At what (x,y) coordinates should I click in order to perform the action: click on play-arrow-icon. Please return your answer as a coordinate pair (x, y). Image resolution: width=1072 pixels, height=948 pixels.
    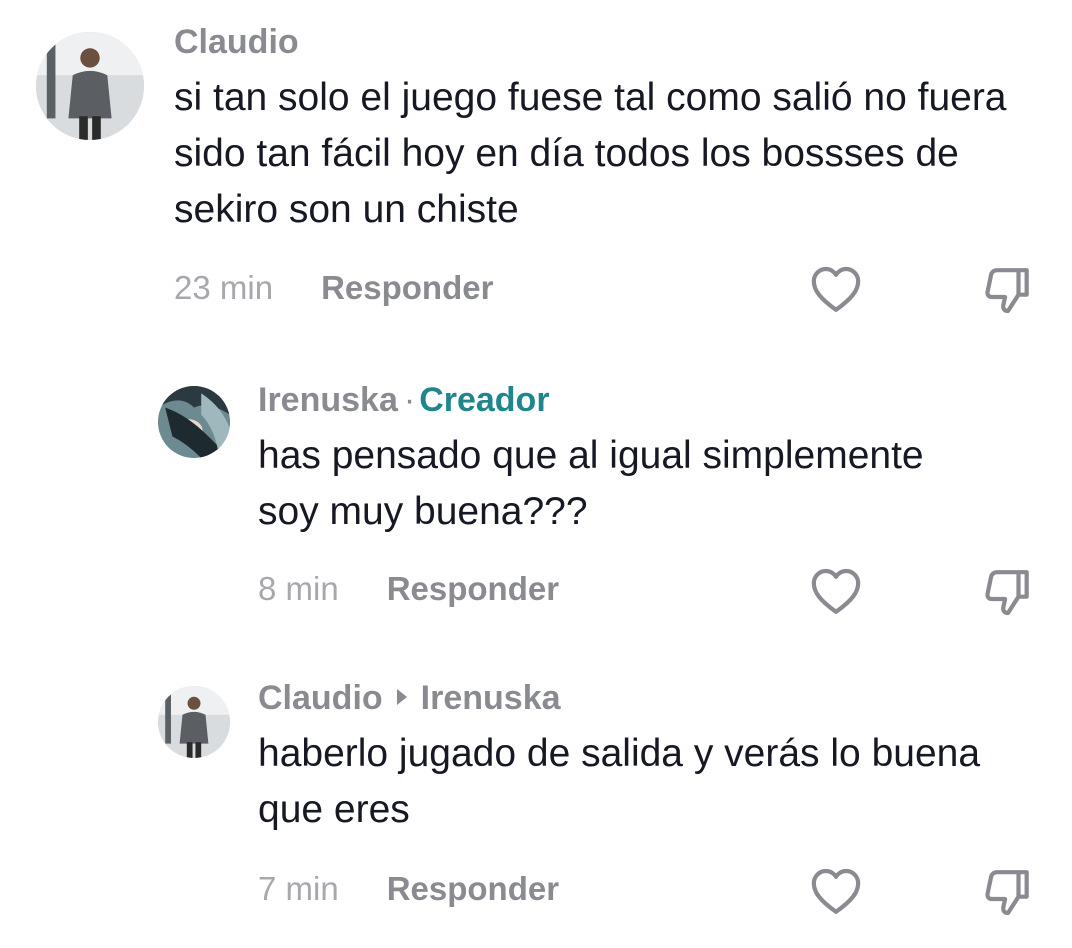
    Looking at the image, I should click on (401, 697).